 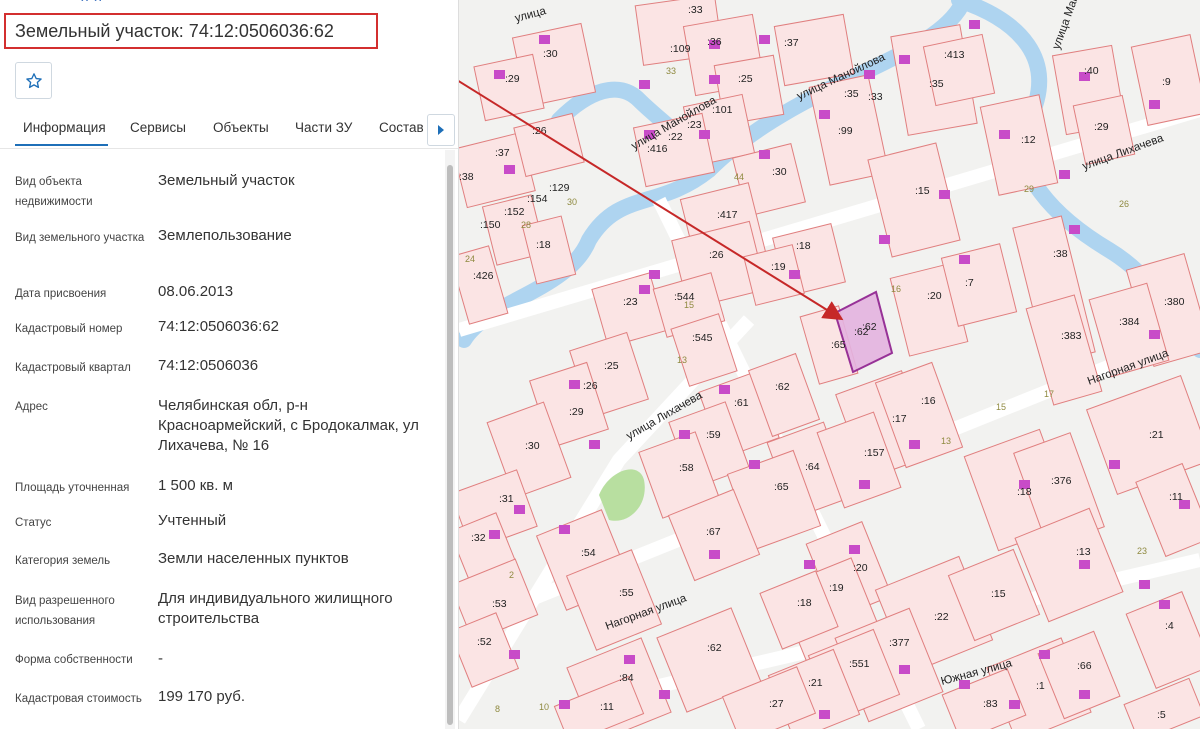 I want to click on parcel-number-label: :66, so click(x=1084, y=666).